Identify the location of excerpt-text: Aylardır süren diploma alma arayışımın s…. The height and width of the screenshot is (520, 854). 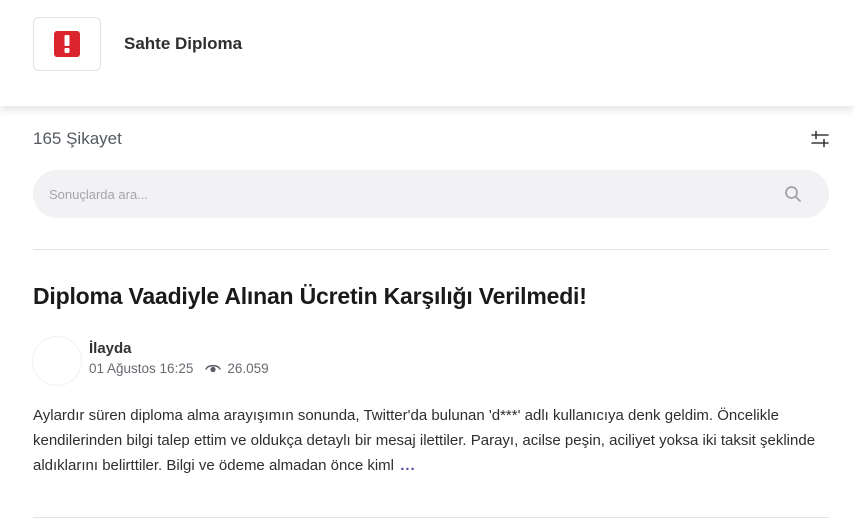
(424, 440).